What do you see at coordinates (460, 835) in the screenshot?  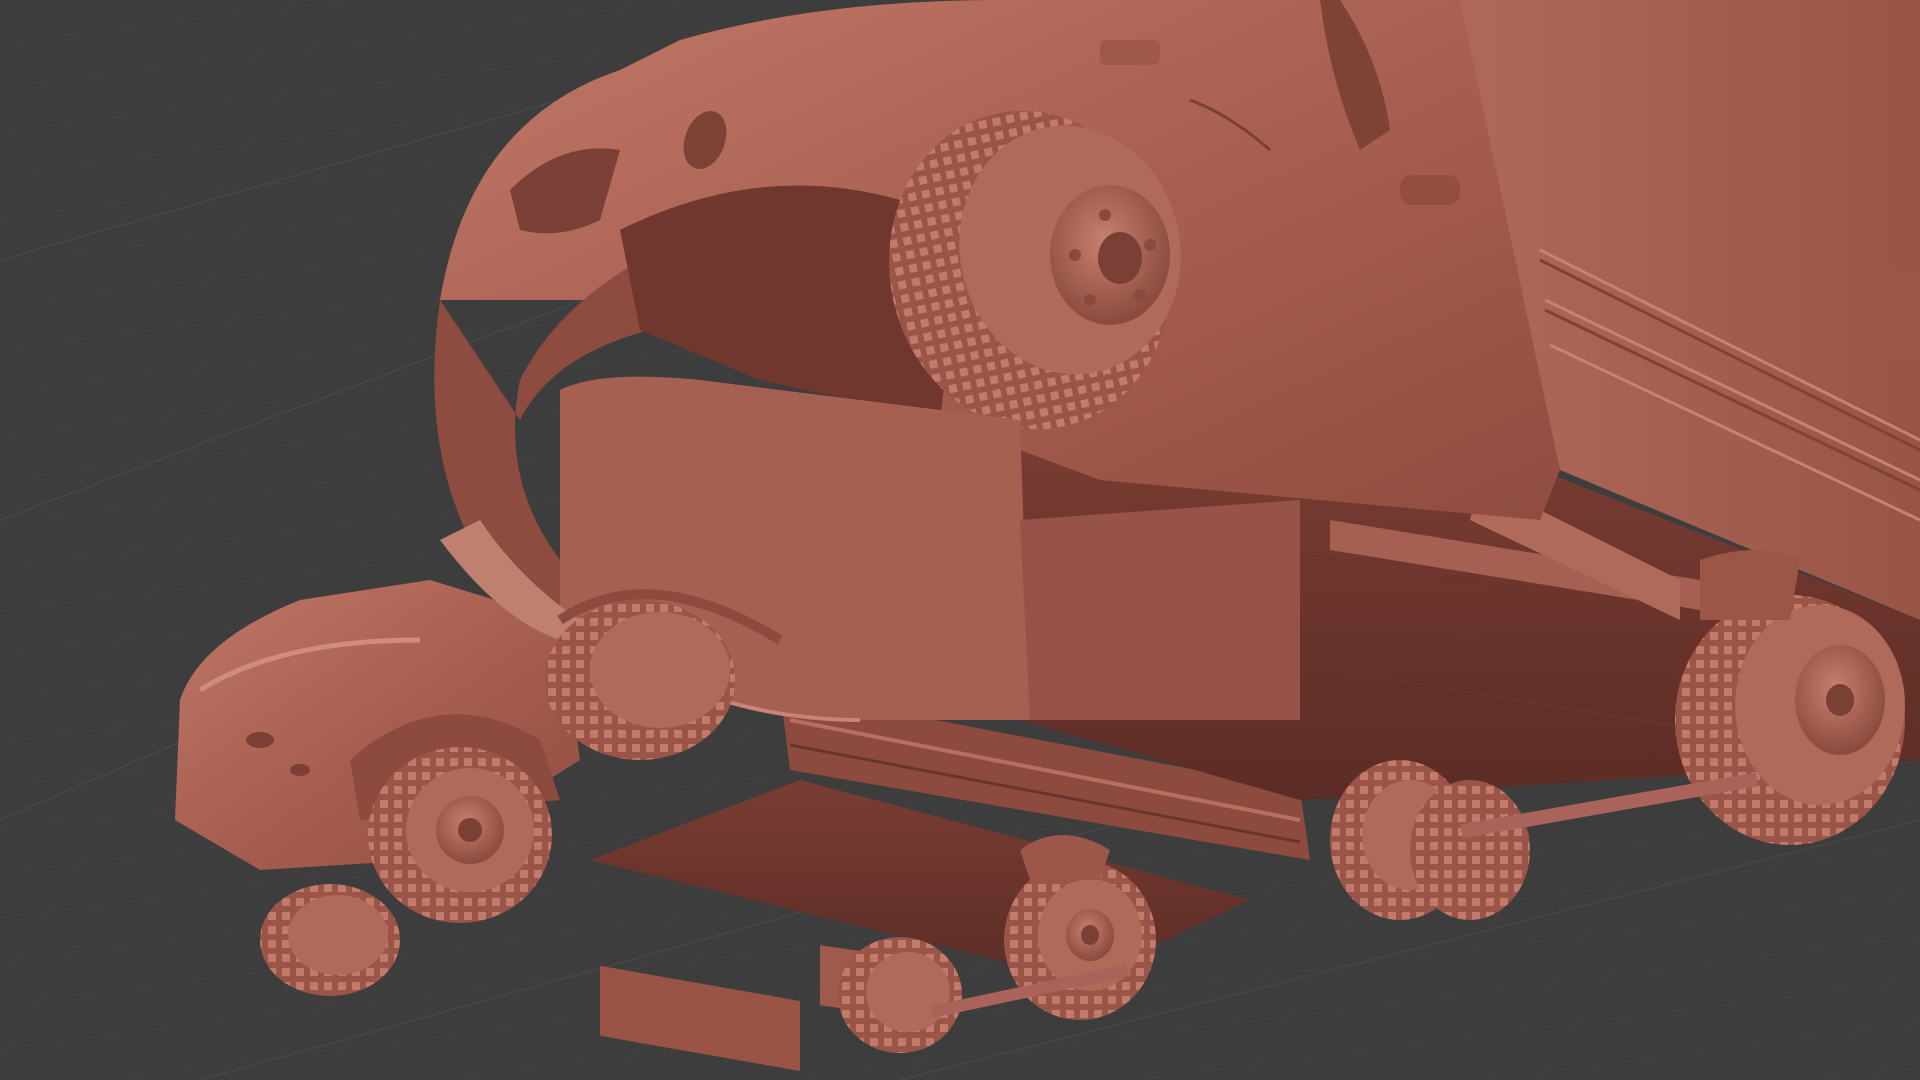 I see `small-truck-front-wheel` at bounding box center [460, 835].